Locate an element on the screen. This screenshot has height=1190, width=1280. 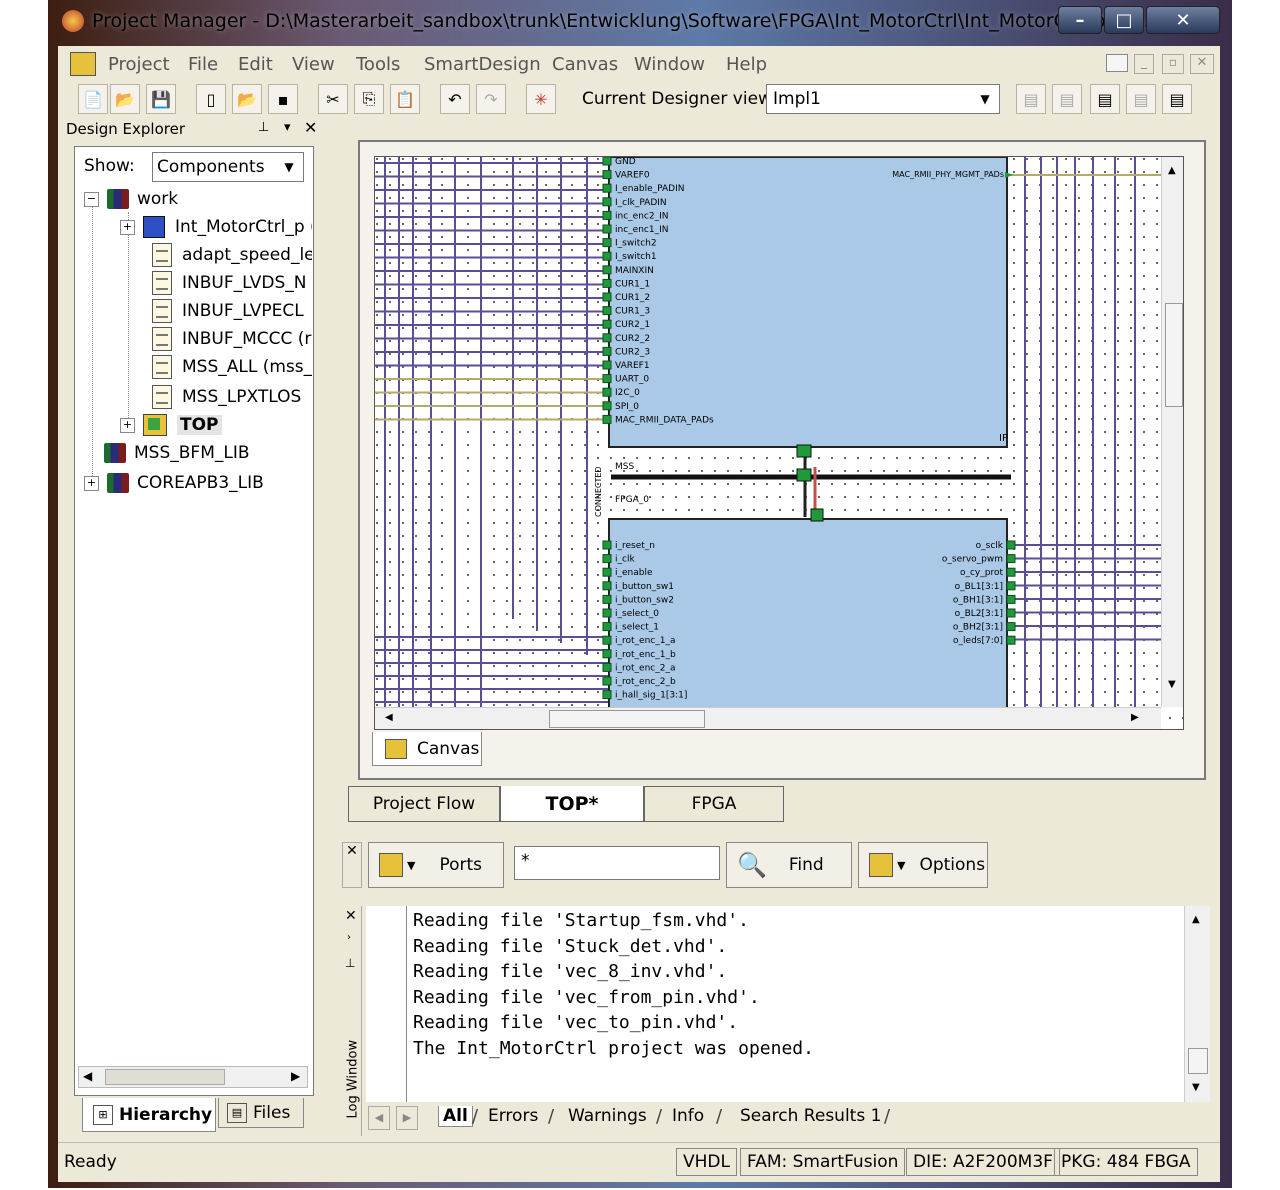
mdi-maximize-button: ▫ is located at coordinates (1173, 64).